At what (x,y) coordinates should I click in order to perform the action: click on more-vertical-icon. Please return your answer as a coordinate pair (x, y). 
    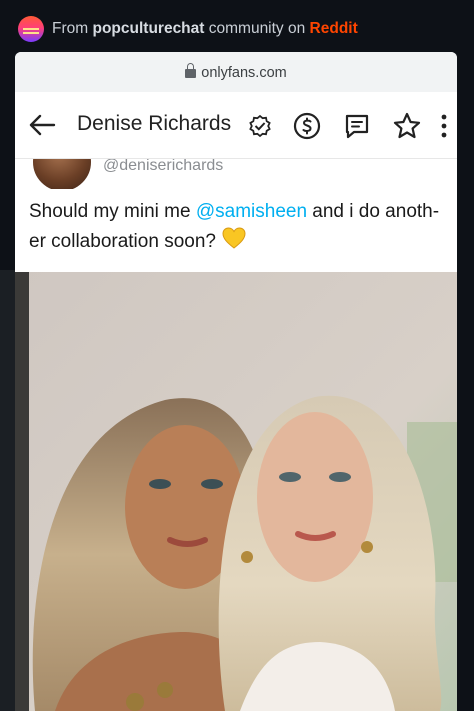
    Looking at the image, I should click on (444, 126).